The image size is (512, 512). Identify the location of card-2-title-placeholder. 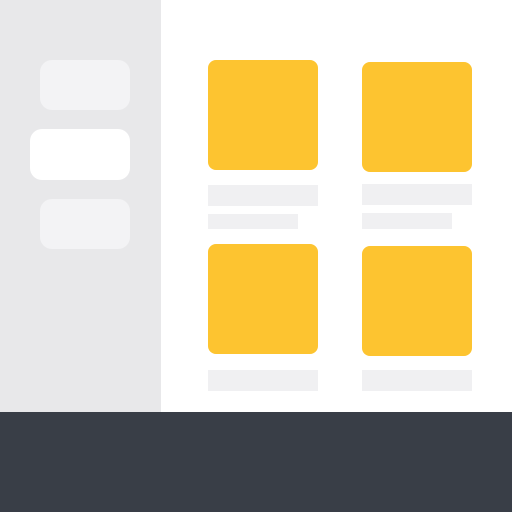
(417, 194).